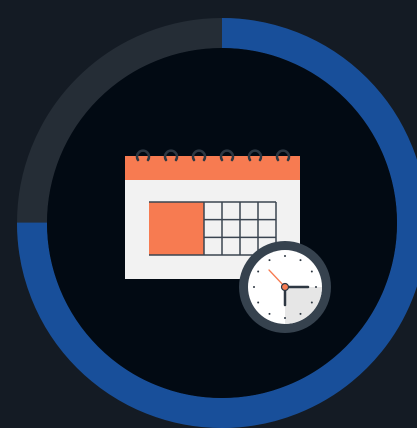 This screenshot has width=417, height=428. I want to click on clock-center-pin, so click(285, 287).